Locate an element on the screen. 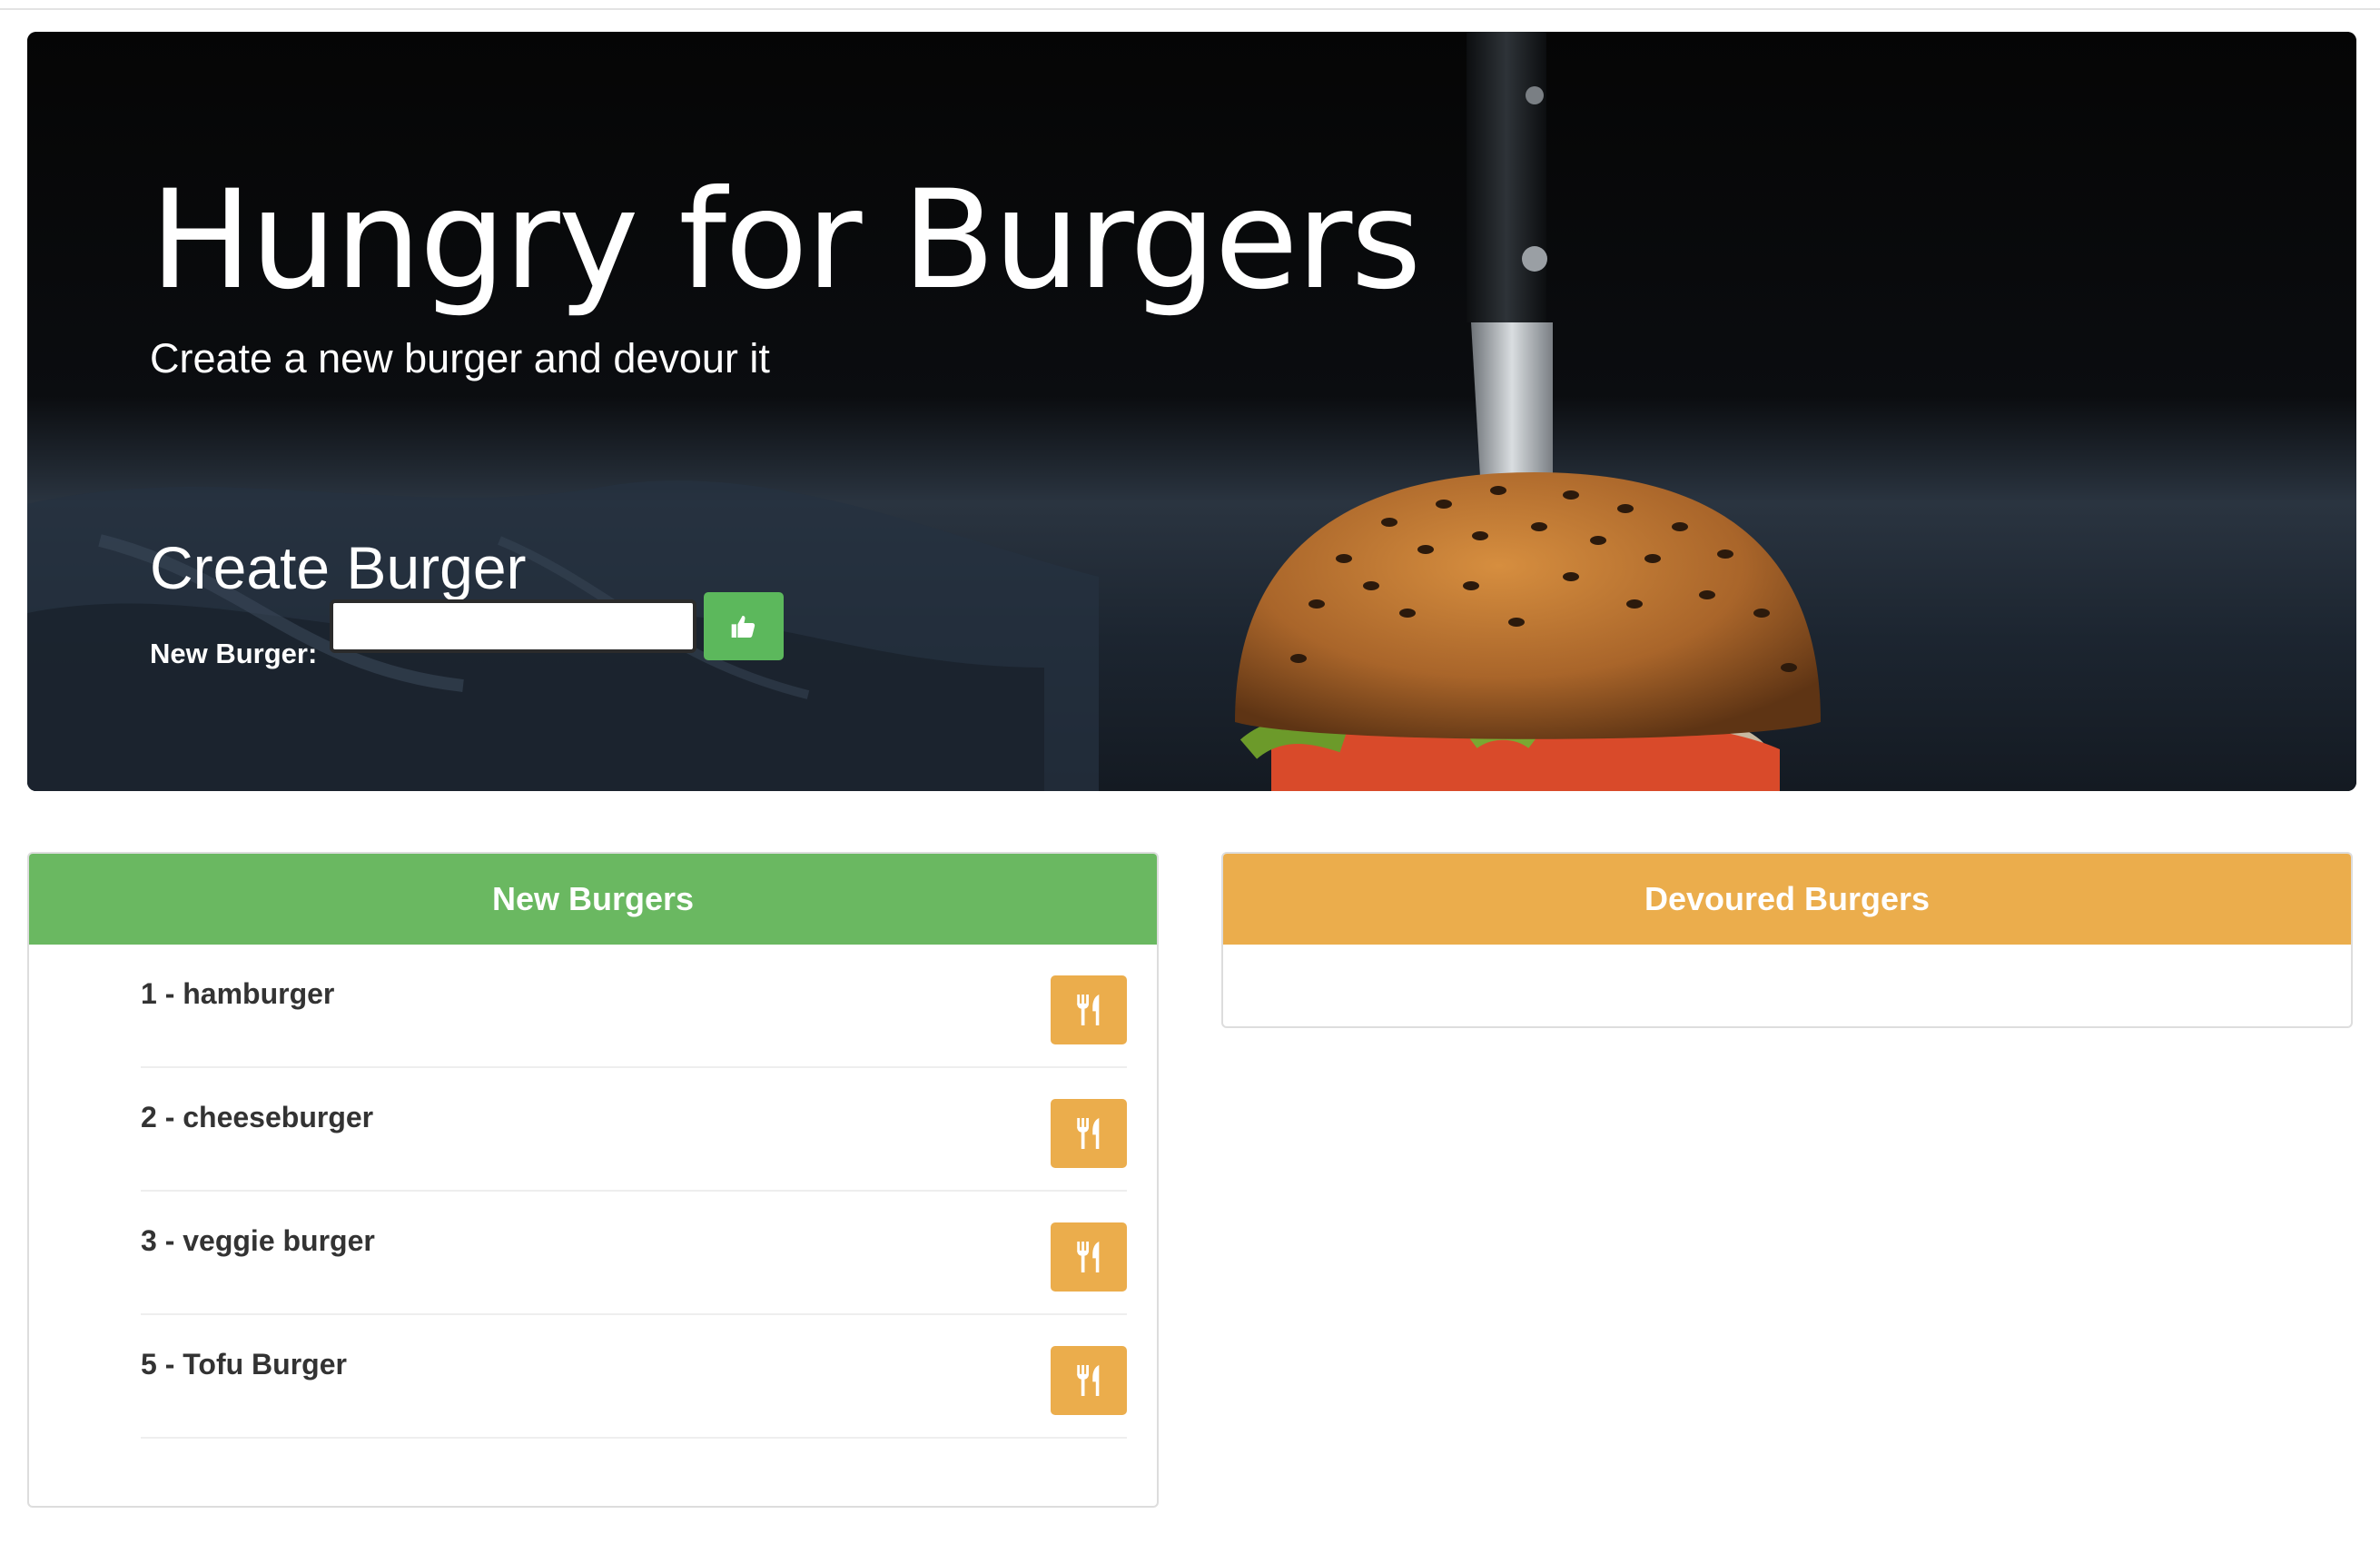 This screenshot has height=1544, width=2380. burger-label: 3 - veggie burger is located at coordinates (258, 1240).